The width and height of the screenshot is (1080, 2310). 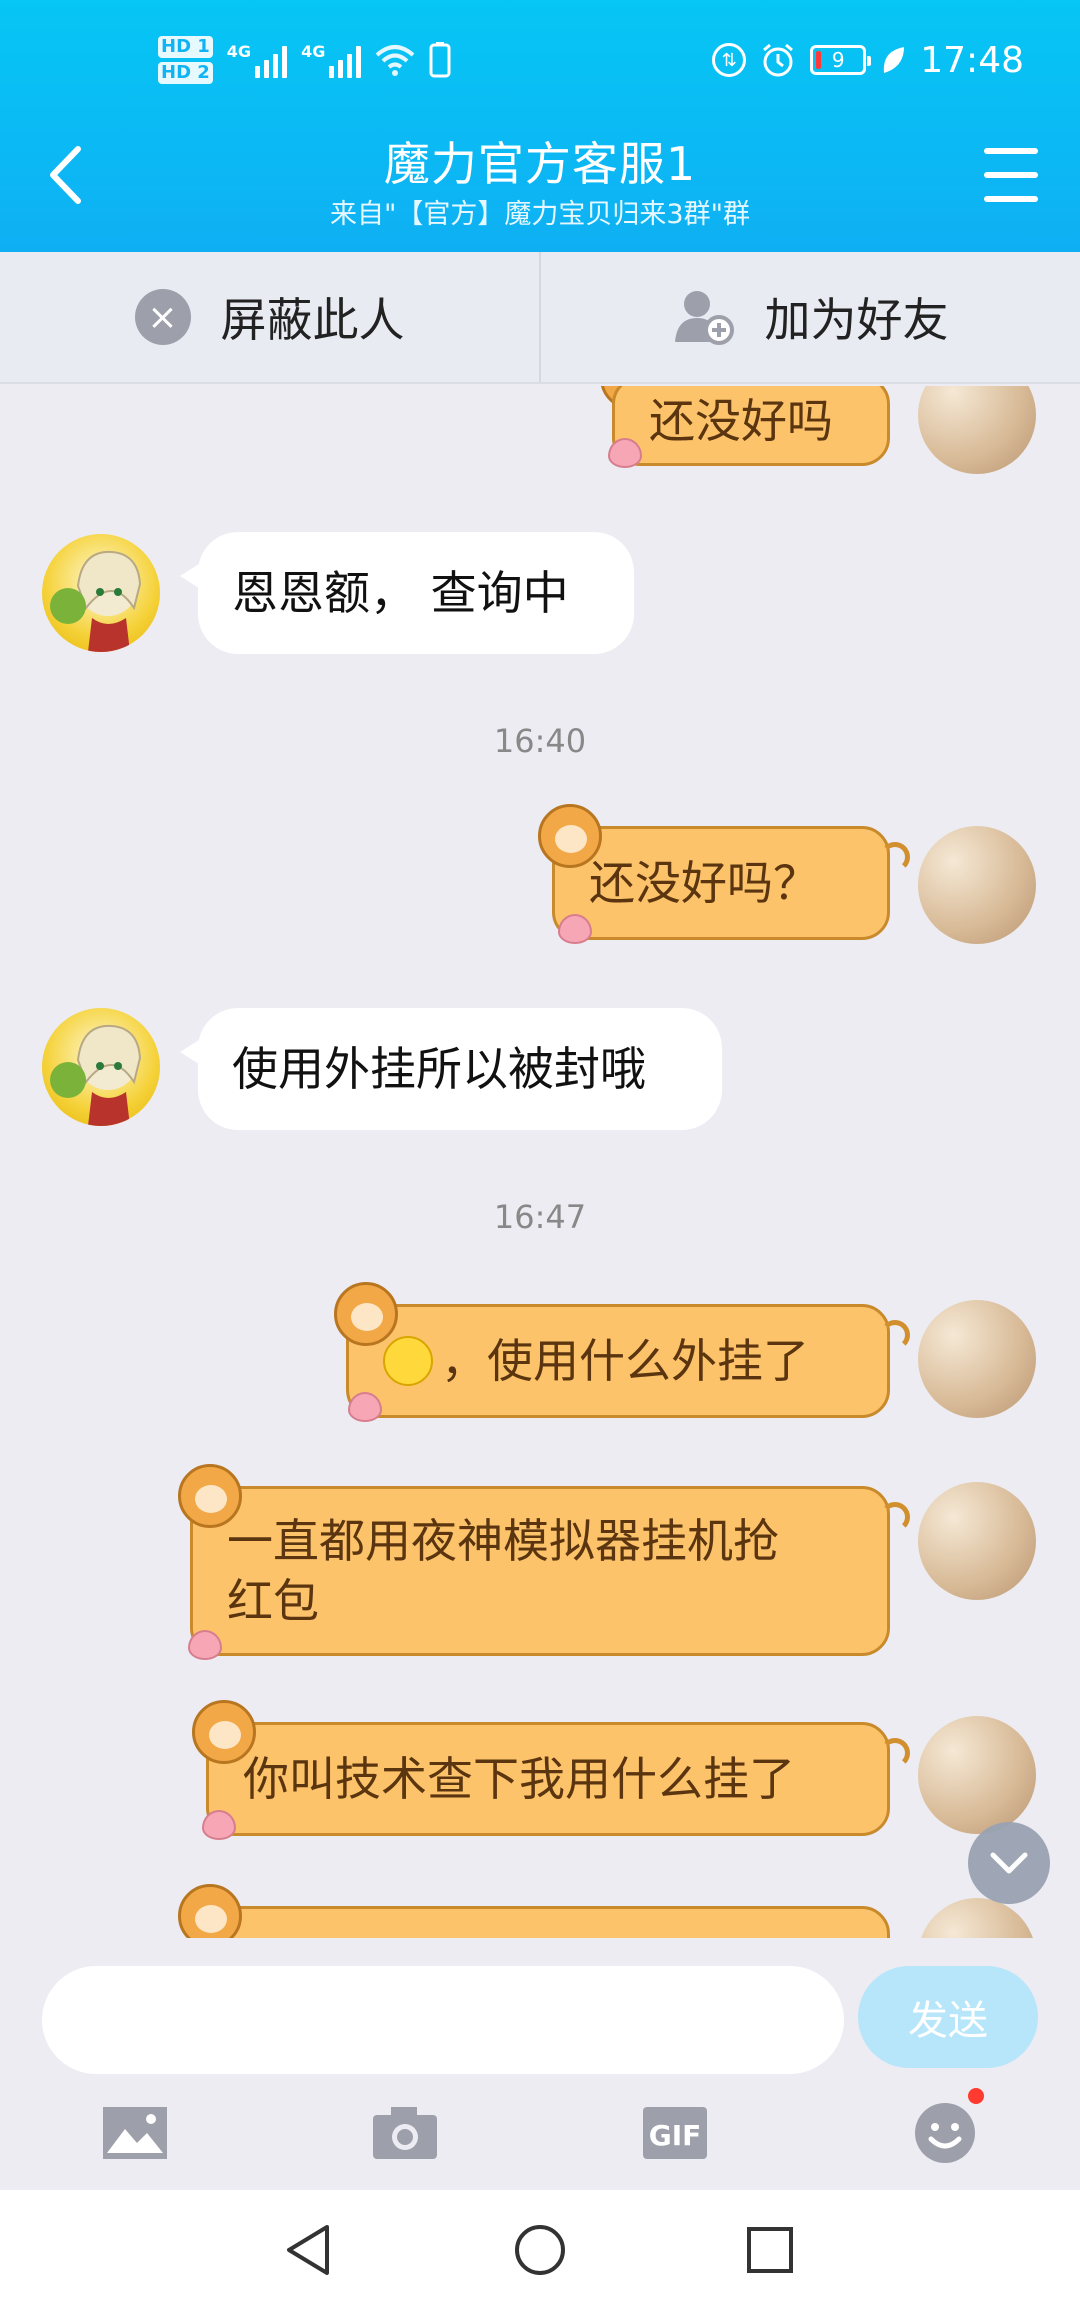 I want to click on message-text-line-1: 一直都用夜神模拟器挂机抢, so click(x=503, y=1541).